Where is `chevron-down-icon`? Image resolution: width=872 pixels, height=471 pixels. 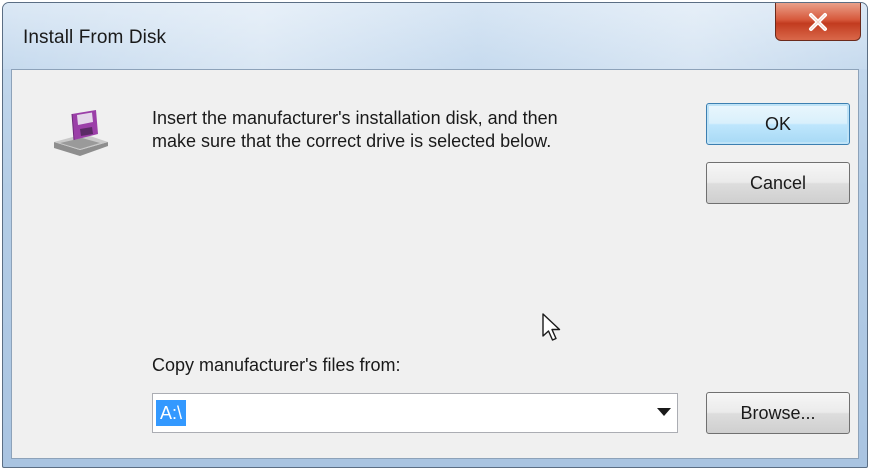 chevron-down-icon is located at coordinates (664, 412).